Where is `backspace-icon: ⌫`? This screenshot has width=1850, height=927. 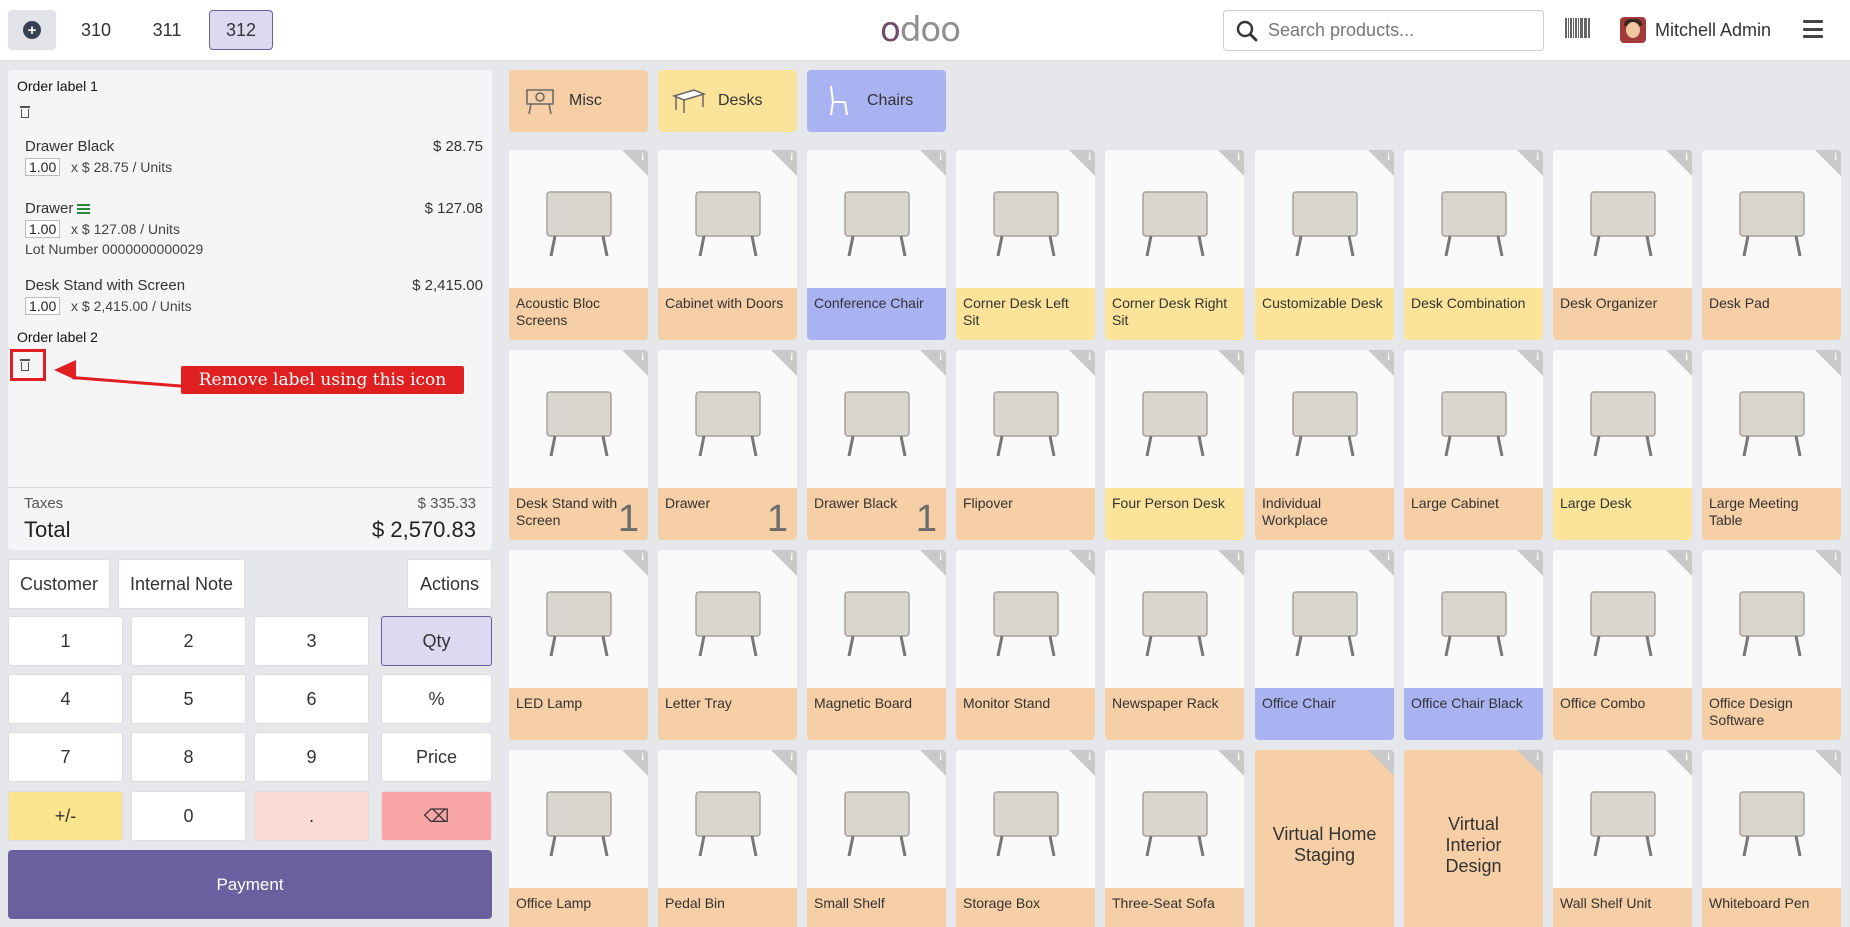
backspace-icon: ⌫ is located at coordinates (436, 816).